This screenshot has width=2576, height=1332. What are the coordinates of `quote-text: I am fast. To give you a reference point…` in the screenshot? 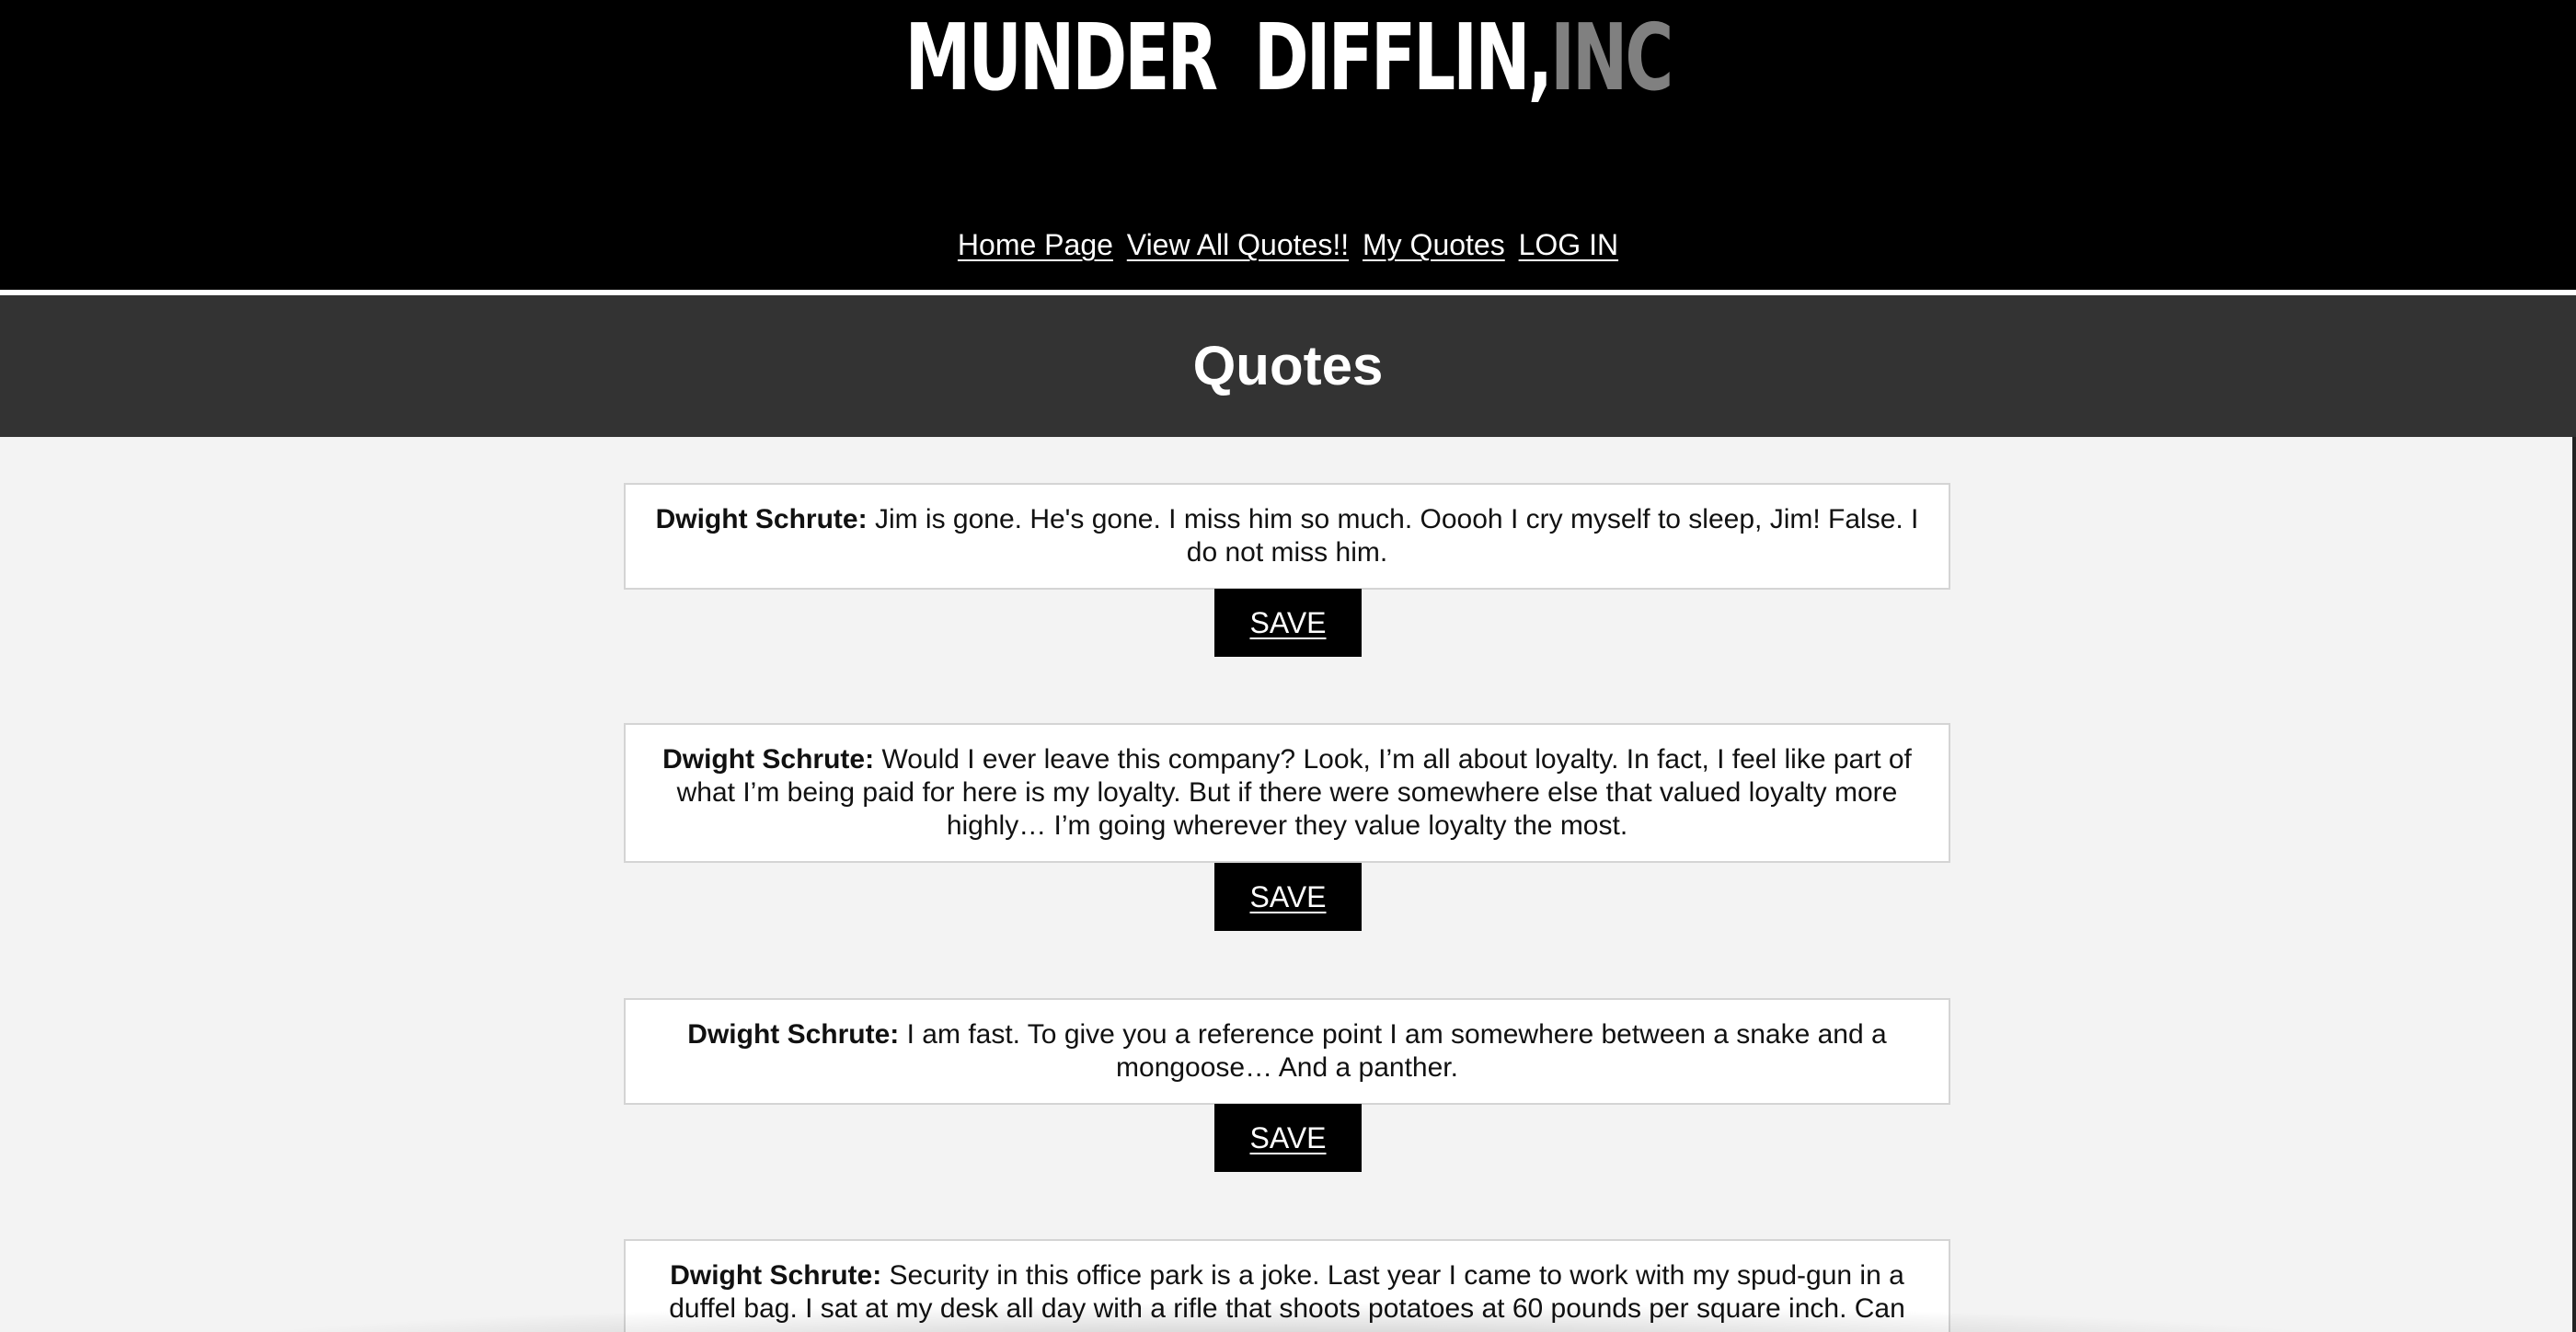 It's located at (1396, 1051).